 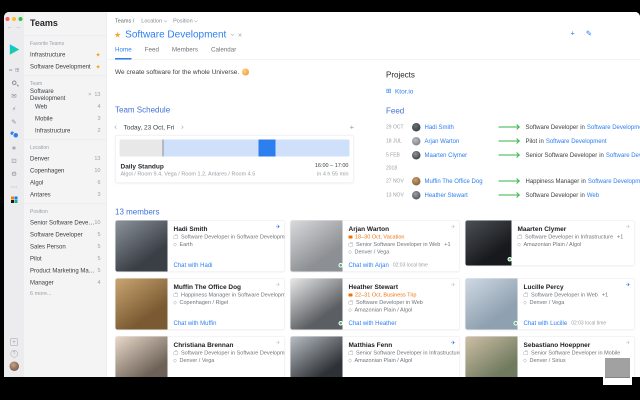 I want to click on chat-link: Chat with Heather, so click(x=373, y=323).